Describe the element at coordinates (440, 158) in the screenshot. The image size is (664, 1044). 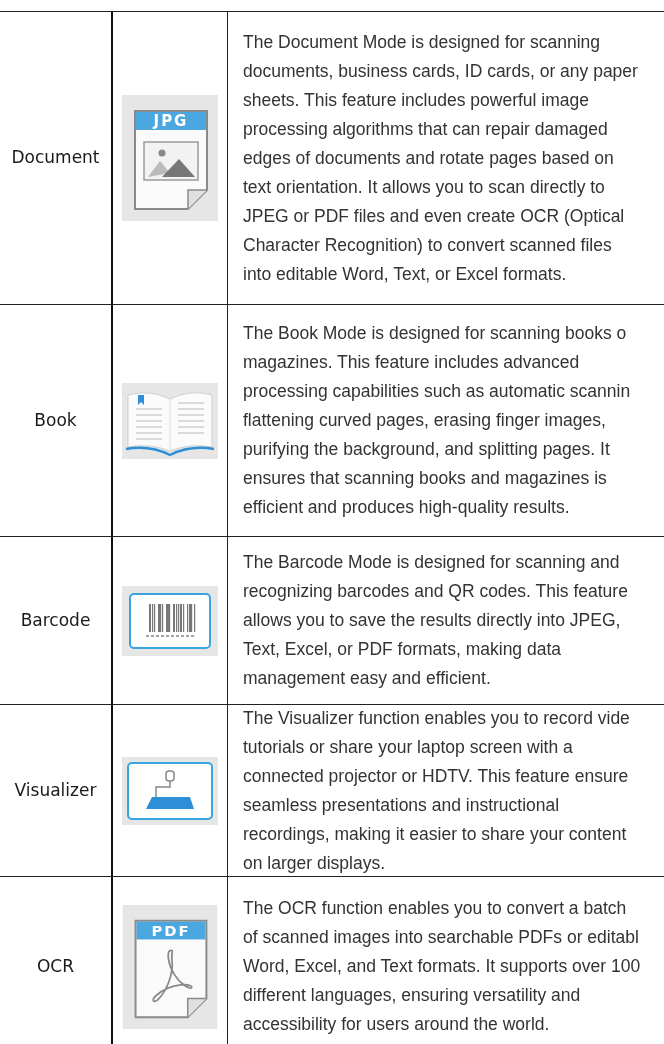
I see `mode-description: The Document Mode is designed for scanning documents, business cards, ID cards, or any paper sheets. This feature includes powerful image processing algorithms that can repair damaged edges of documents and rotate pages based on text orientation. It allows you to scan directly to JPEG or PDF files and even create OCR (Optical Character Recognition) to convert scanned files into editable Word, Text, or Excel formats.` at that location.